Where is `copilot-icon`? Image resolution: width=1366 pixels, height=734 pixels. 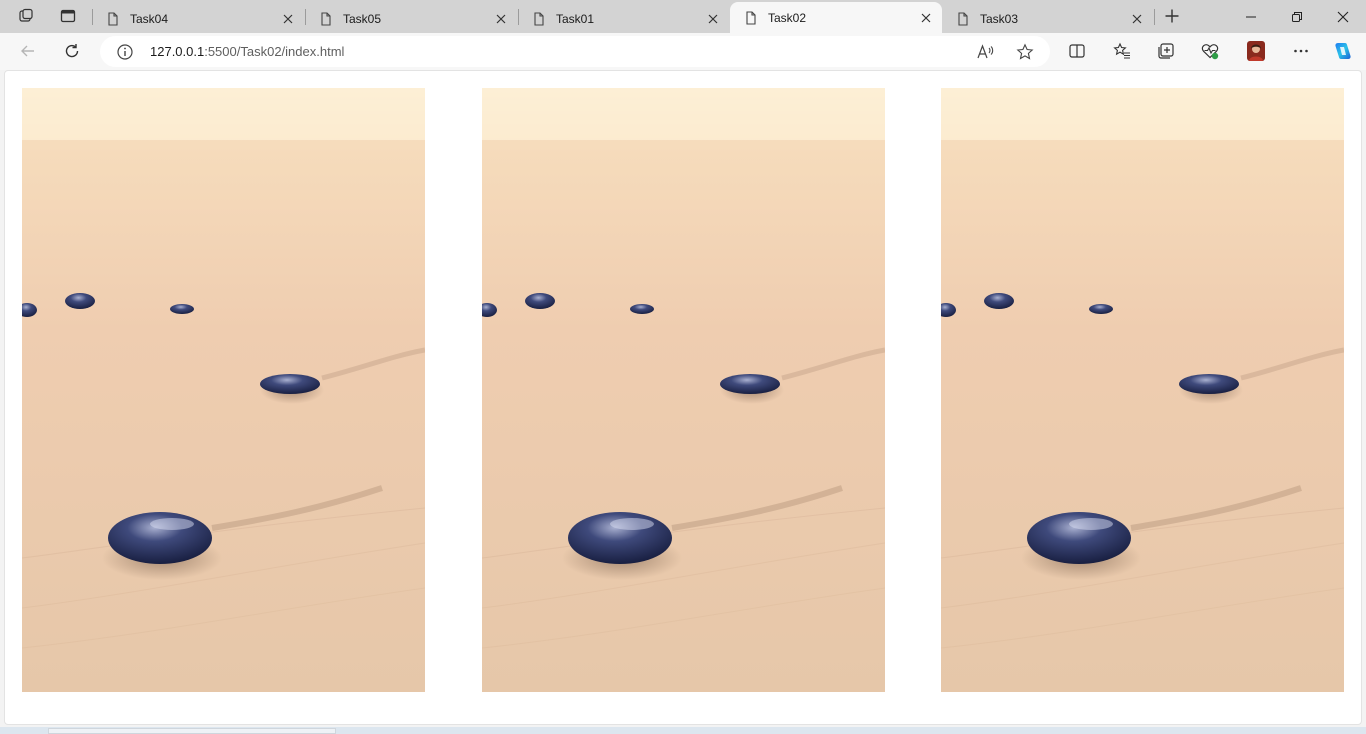
copilot-icon is located at coordinates (1343, 51).